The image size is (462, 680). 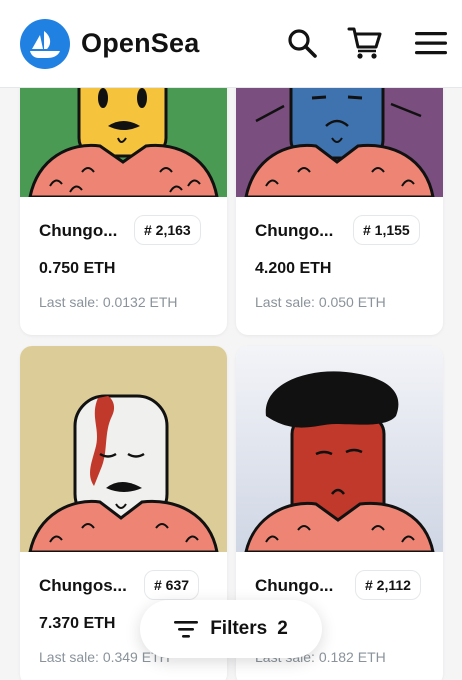 What do you see at coordinates (77, 268) in the screenshot?
I see `nft-price: 0.750 ETH` at bounding box center [77, 268].